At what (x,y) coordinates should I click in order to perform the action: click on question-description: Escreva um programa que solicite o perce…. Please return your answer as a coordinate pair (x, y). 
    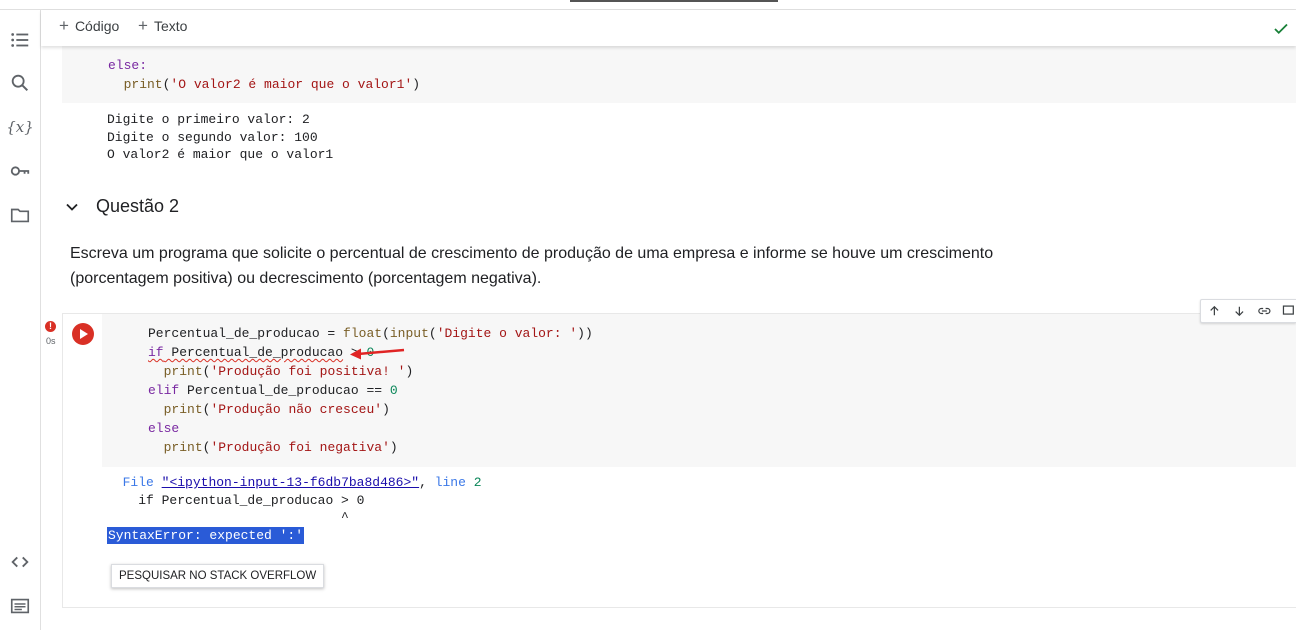
    Looking at the image, I should click on (532, 266).